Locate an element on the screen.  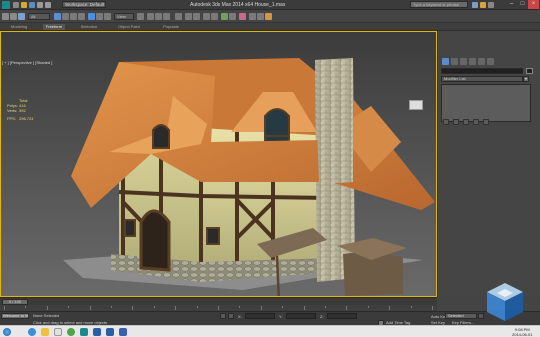
fps-value-overlay: 296.724 is located at coordinates (26, 118).